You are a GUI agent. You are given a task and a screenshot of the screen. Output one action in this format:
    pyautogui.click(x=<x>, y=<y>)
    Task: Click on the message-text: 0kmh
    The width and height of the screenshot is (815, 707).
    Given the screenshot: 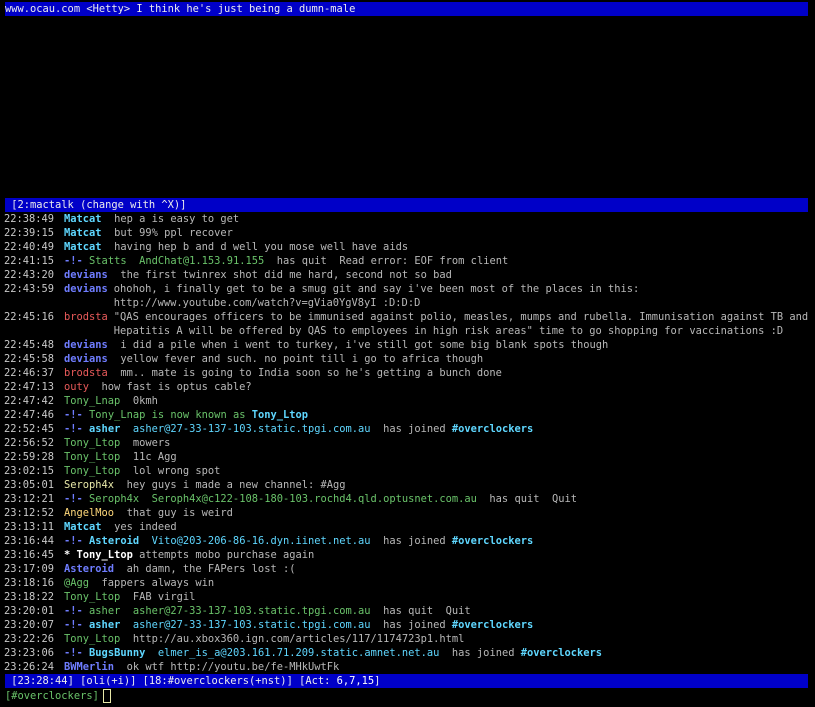 What is the action you would take?
    pyautogui.click(x=145, y=401)
    